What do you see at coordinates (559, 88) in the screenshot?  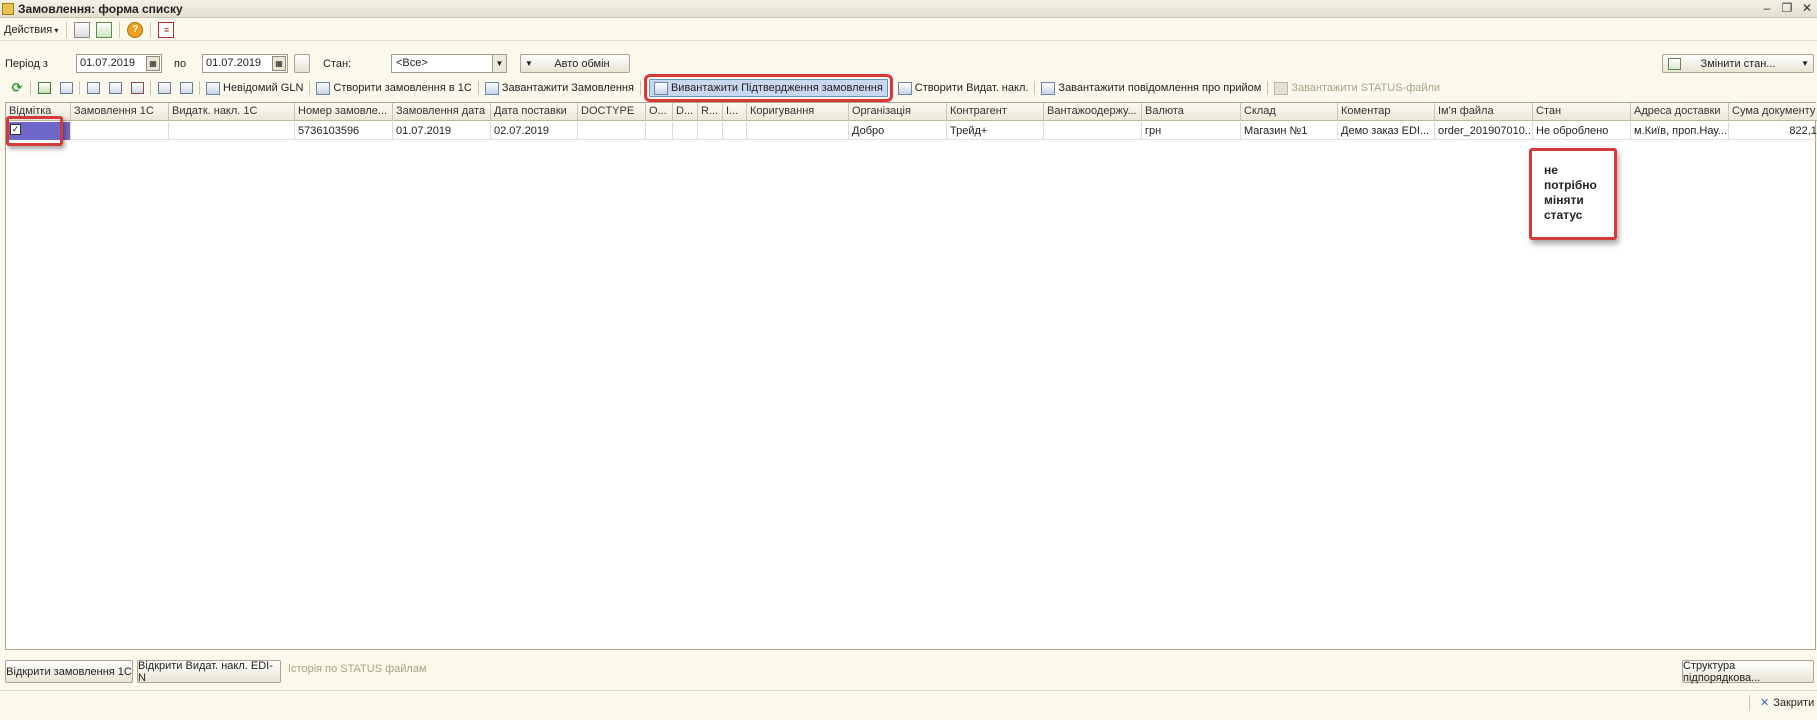 I see `load-orders-button: Завантажити Замовлення` at bounding box center [559, 88].